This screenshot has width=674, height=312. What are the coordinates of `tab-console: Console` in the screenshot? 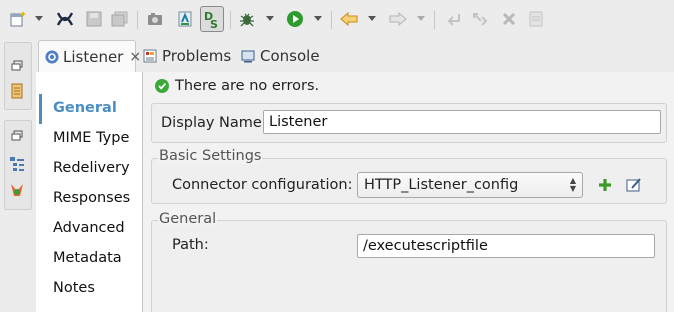 It's located at (280, 56).